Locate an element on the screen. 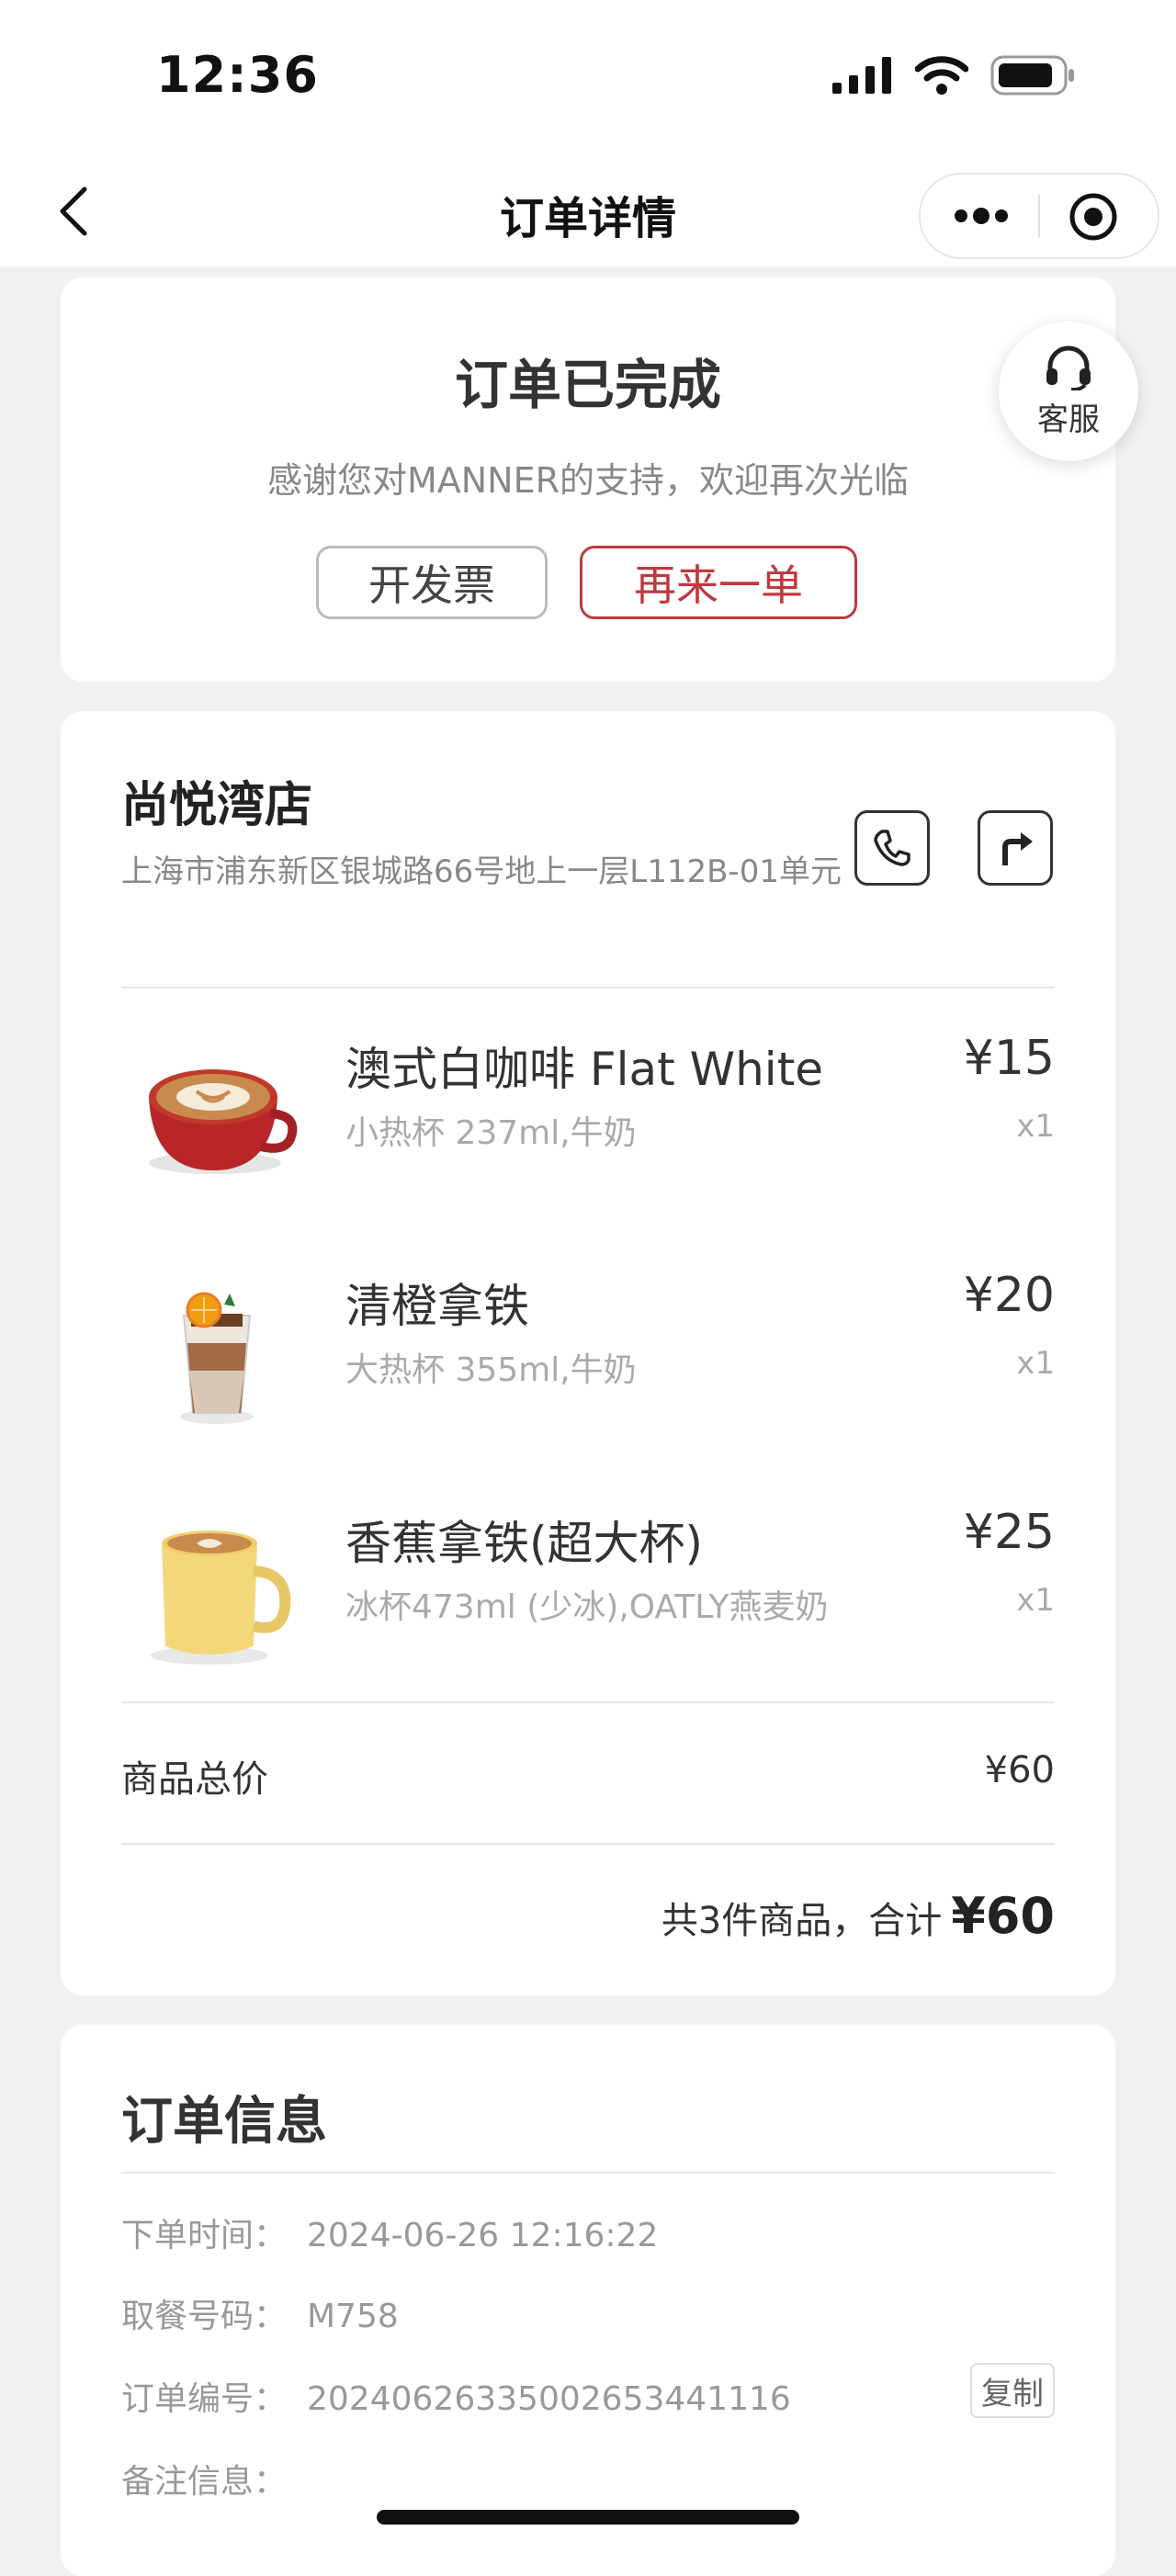 The width and height of the screenshot is (1176, 2576). call-store-button is located at coordinates (892, 848).